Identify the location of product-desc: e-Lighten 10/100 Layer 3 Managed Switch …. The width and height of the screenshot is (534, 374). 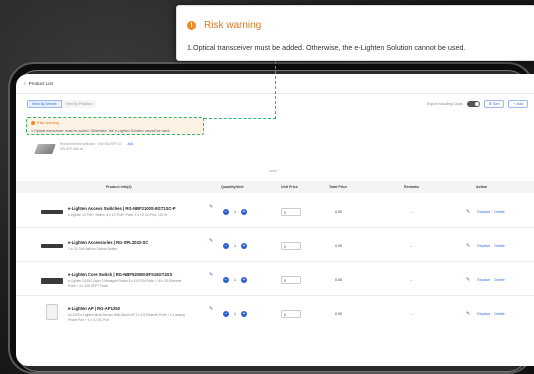
(125, 281).